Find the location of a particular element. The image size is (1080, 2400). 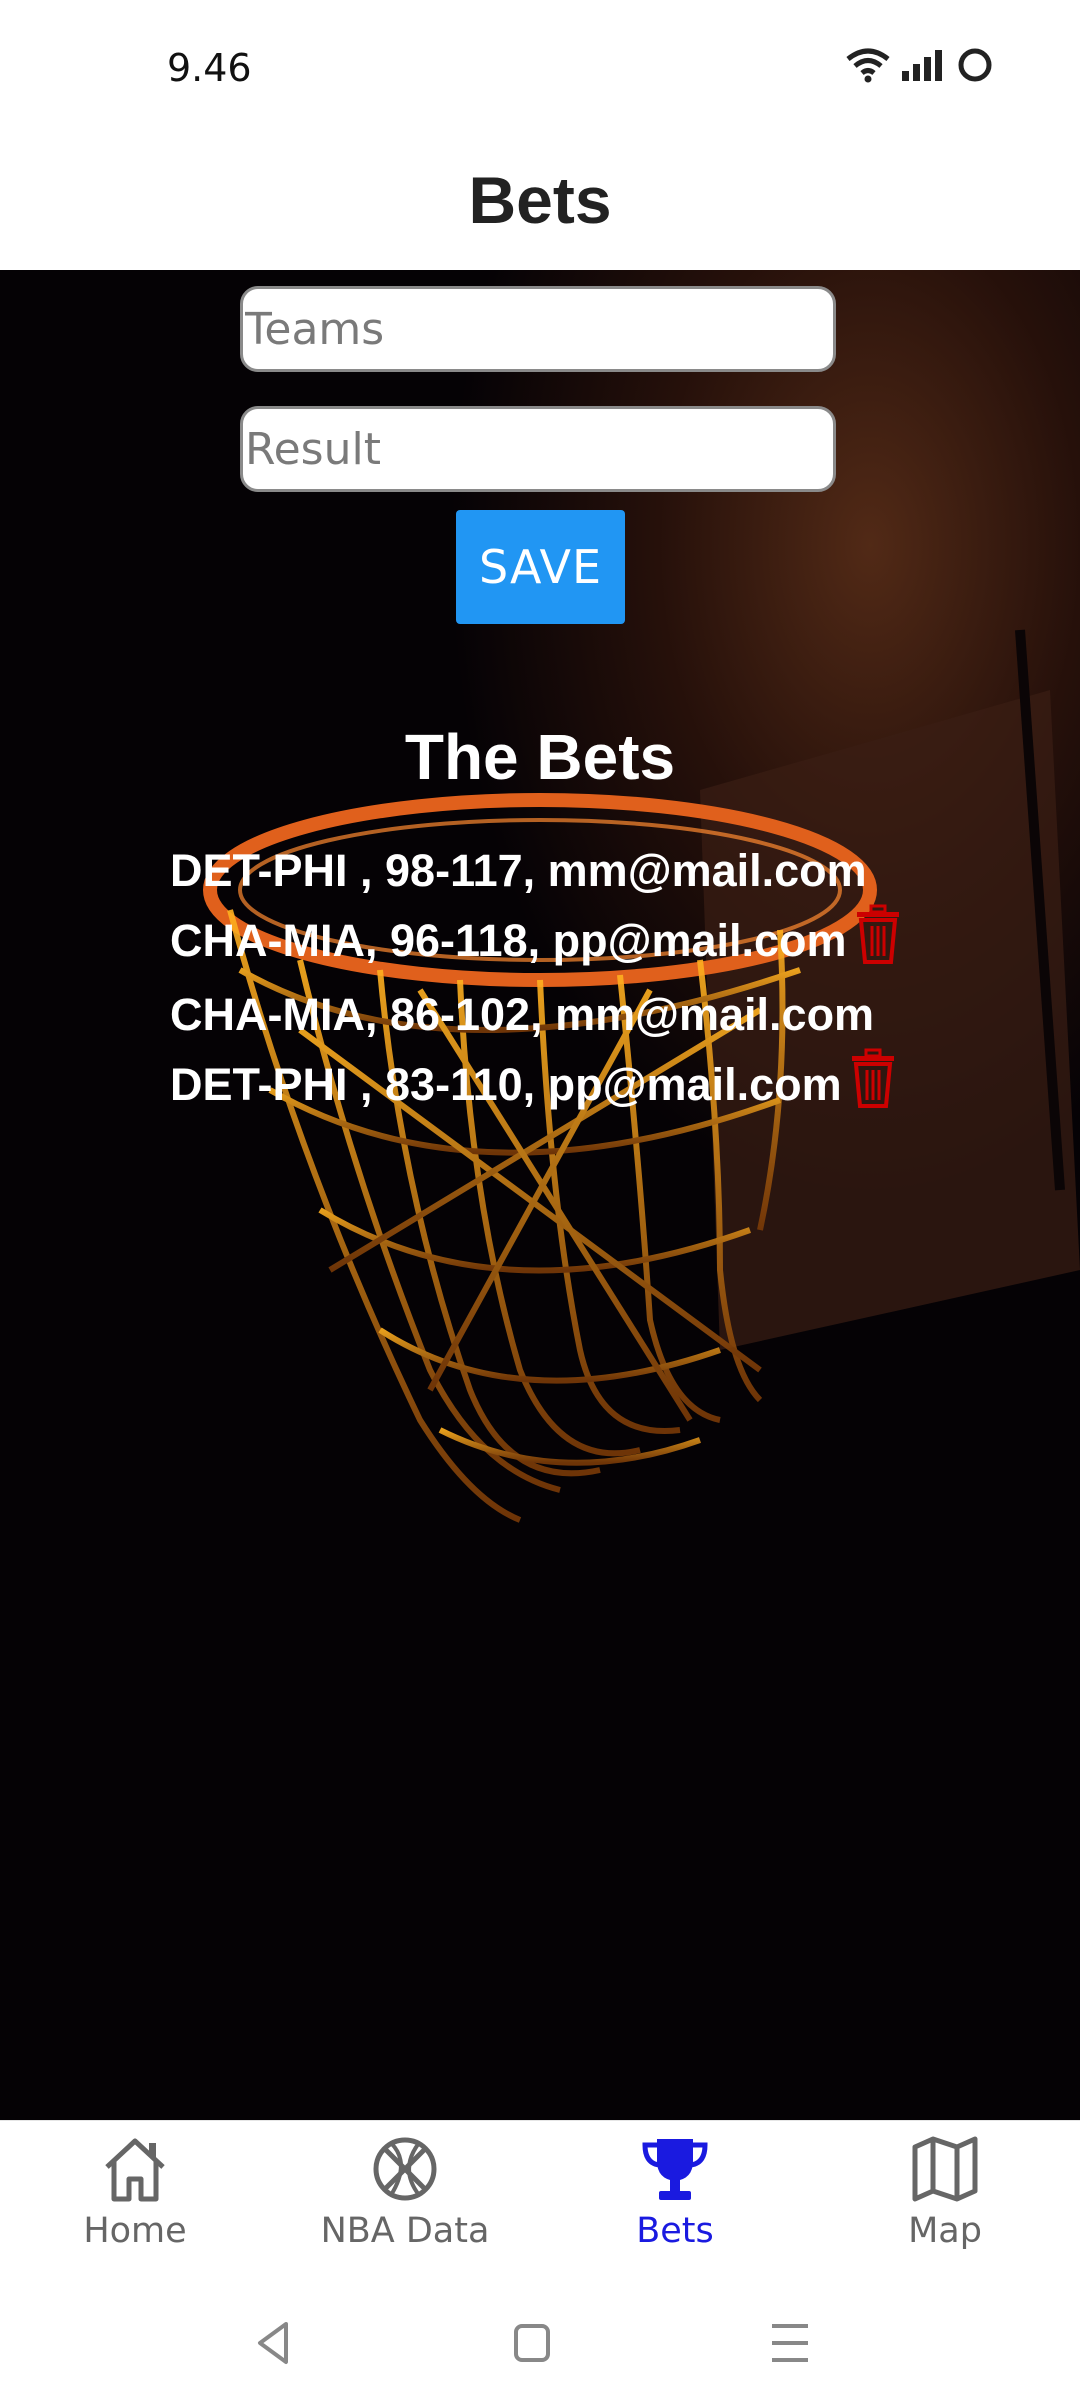

nav-label: Home is located at coordinates (135, 2231).